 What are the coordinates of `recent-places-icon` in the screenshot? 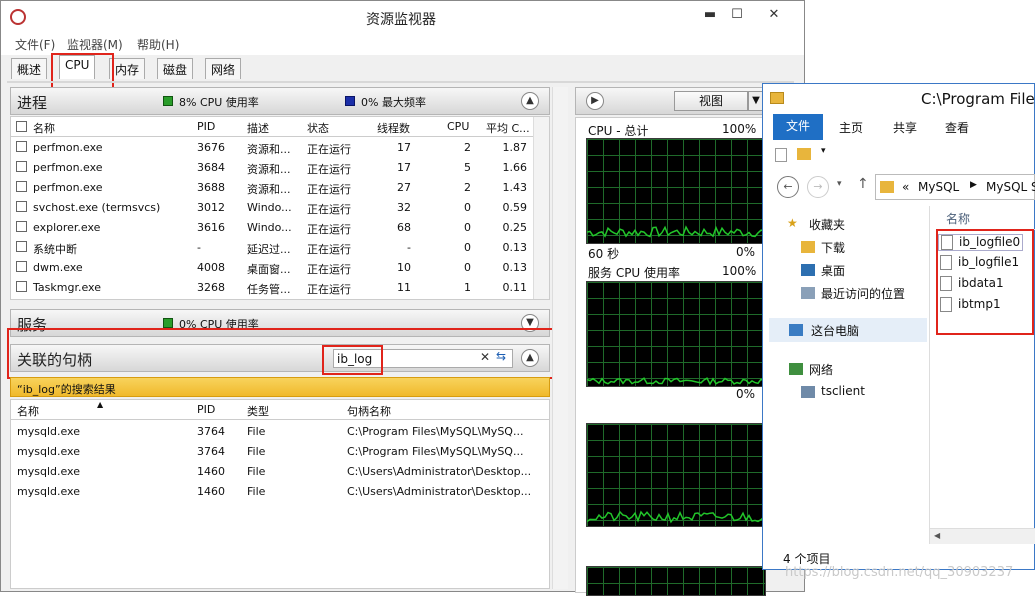 It's located at (808, 293).